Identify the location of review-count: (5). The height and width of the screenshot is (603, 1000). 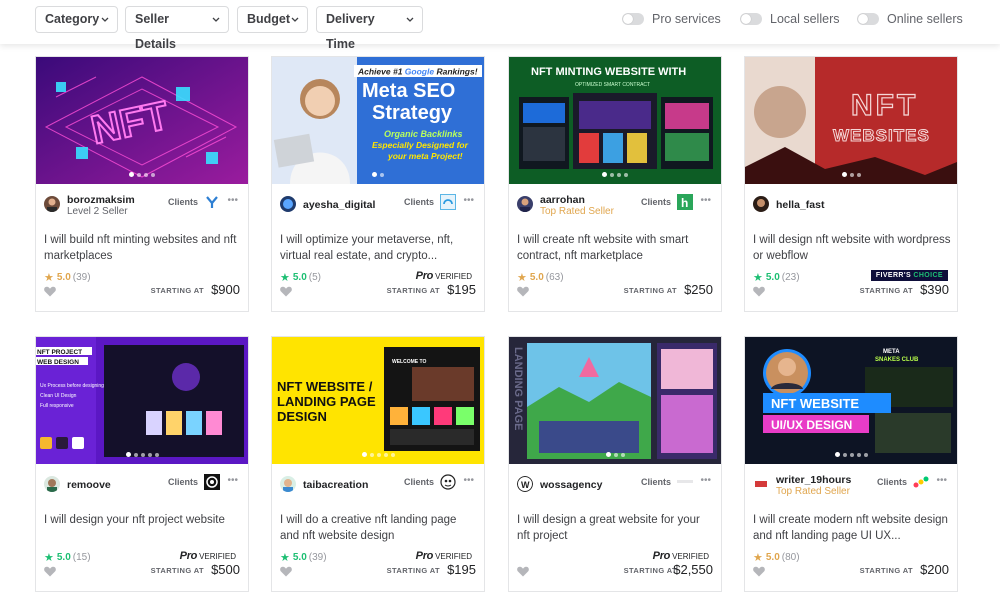
(315, 277).